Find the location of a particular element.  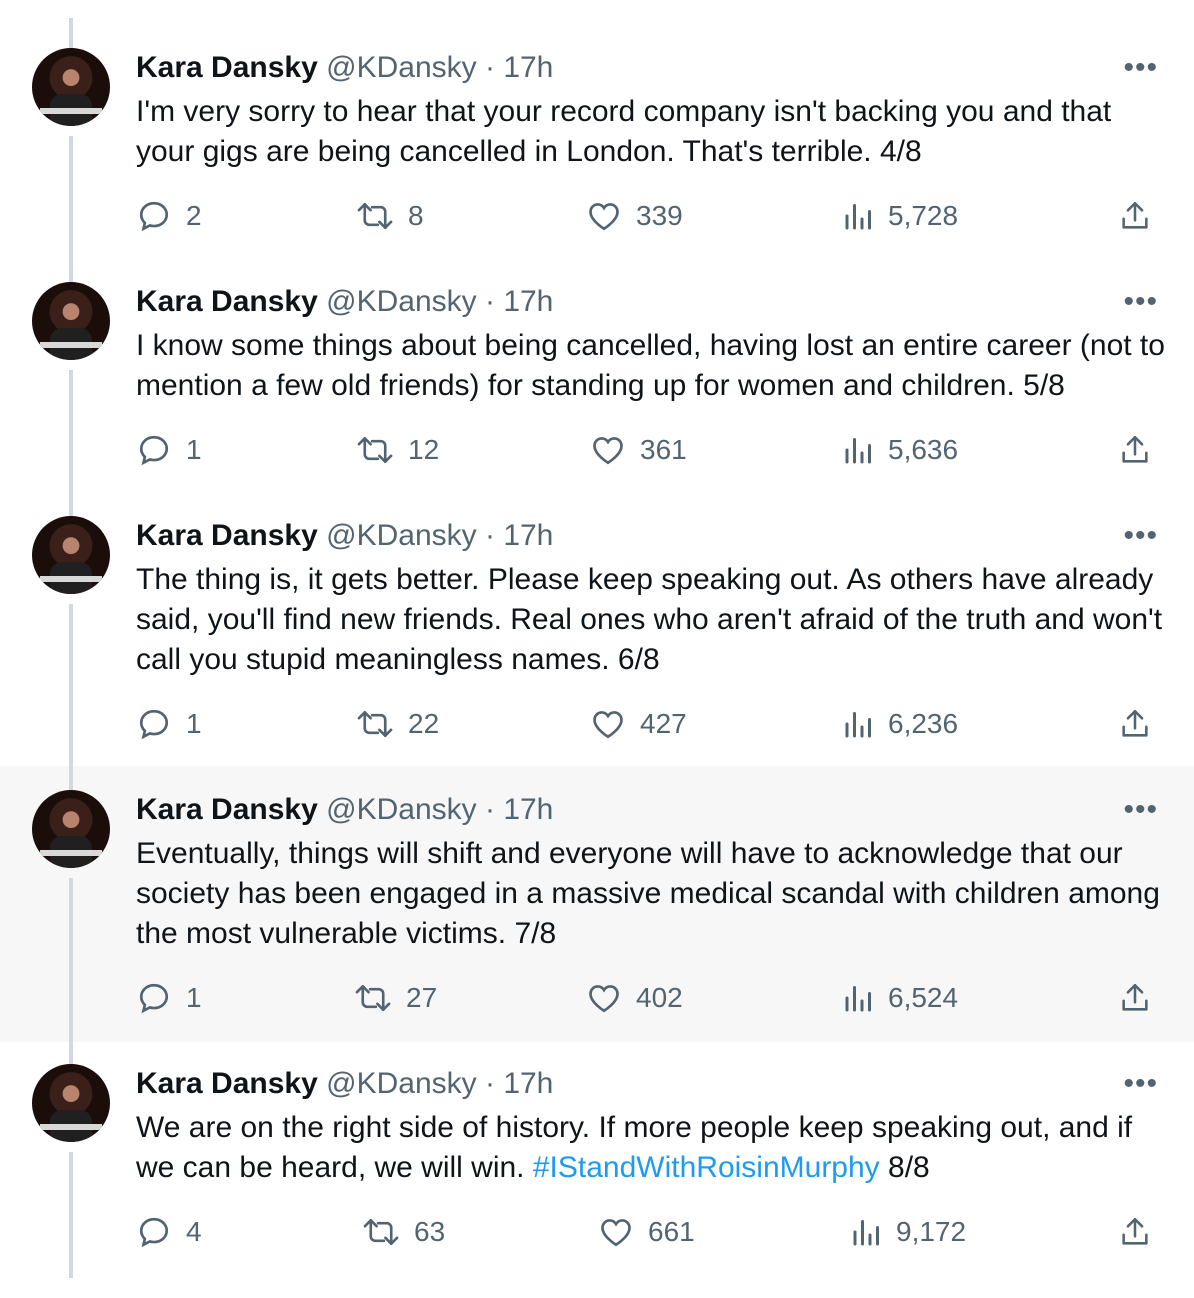

views-button: 6,524 is located at coordinates (901, 998).